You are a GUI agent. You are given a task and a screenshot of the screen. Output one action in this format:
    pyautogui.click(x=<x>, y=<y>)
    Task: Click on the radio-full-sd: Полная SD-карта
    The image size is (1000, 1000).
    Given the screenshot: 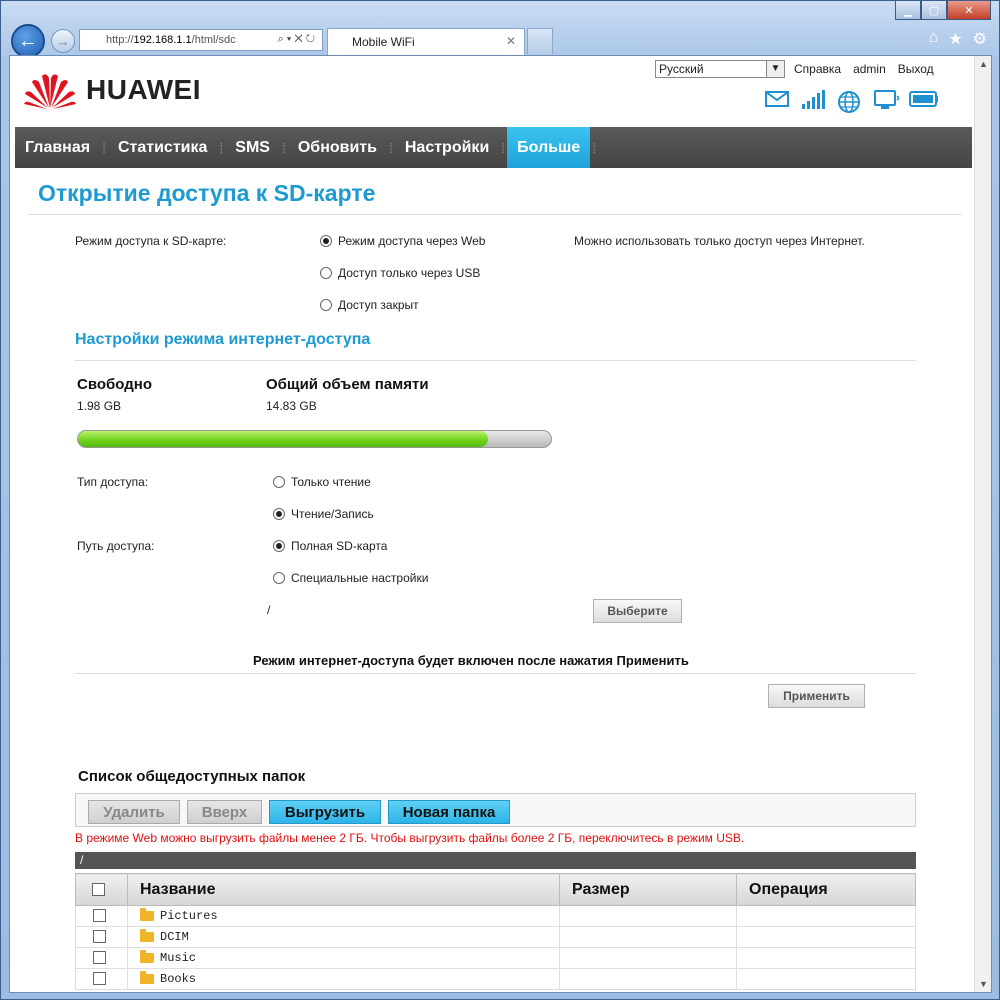 What is the action you would take?
    pyautogui.click(x=330, y=546)
    